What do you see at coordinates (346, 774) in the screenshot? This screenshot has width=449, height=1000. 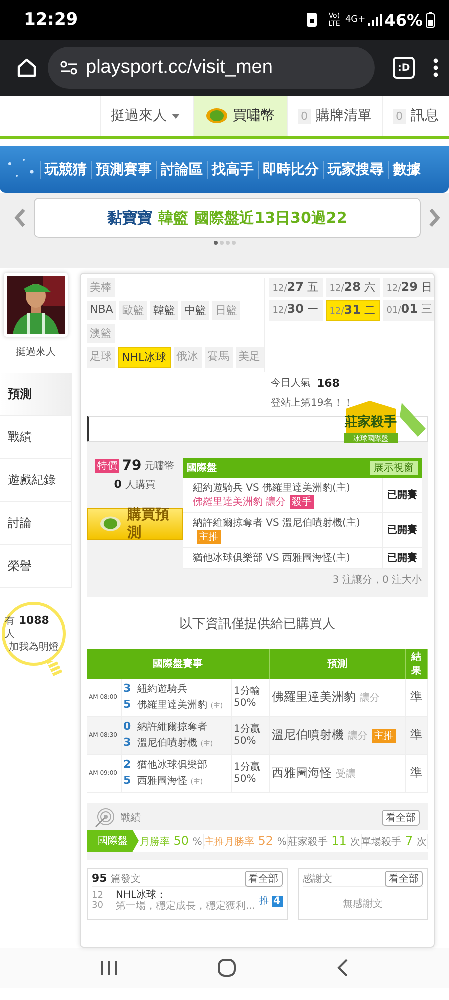 I see `pick-type: 受讓` at bounding box center [346, 774].